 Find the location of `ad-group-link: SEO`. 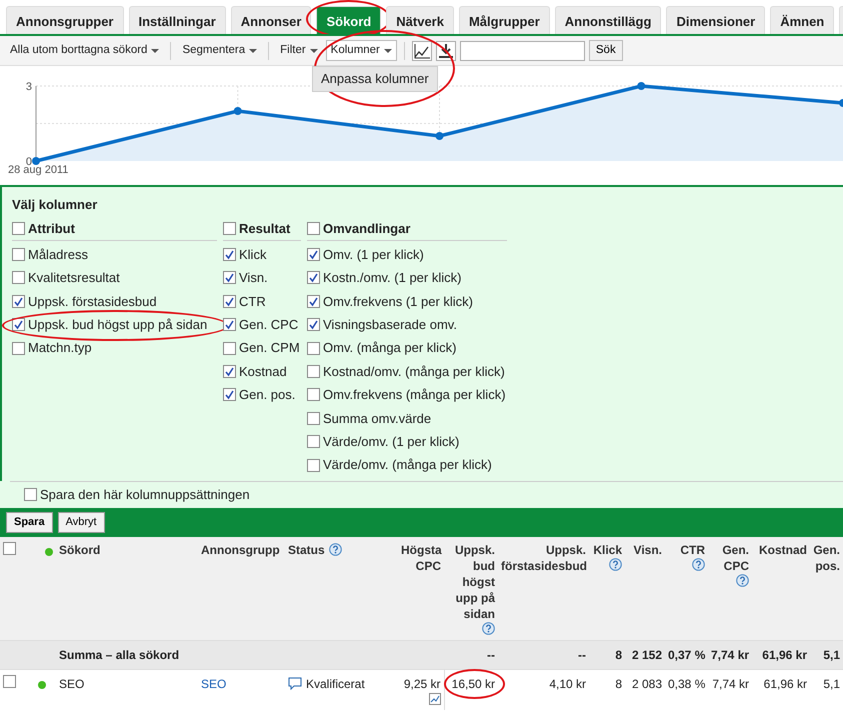

ad-group-link: SEO is located at coordinates (213, 684).